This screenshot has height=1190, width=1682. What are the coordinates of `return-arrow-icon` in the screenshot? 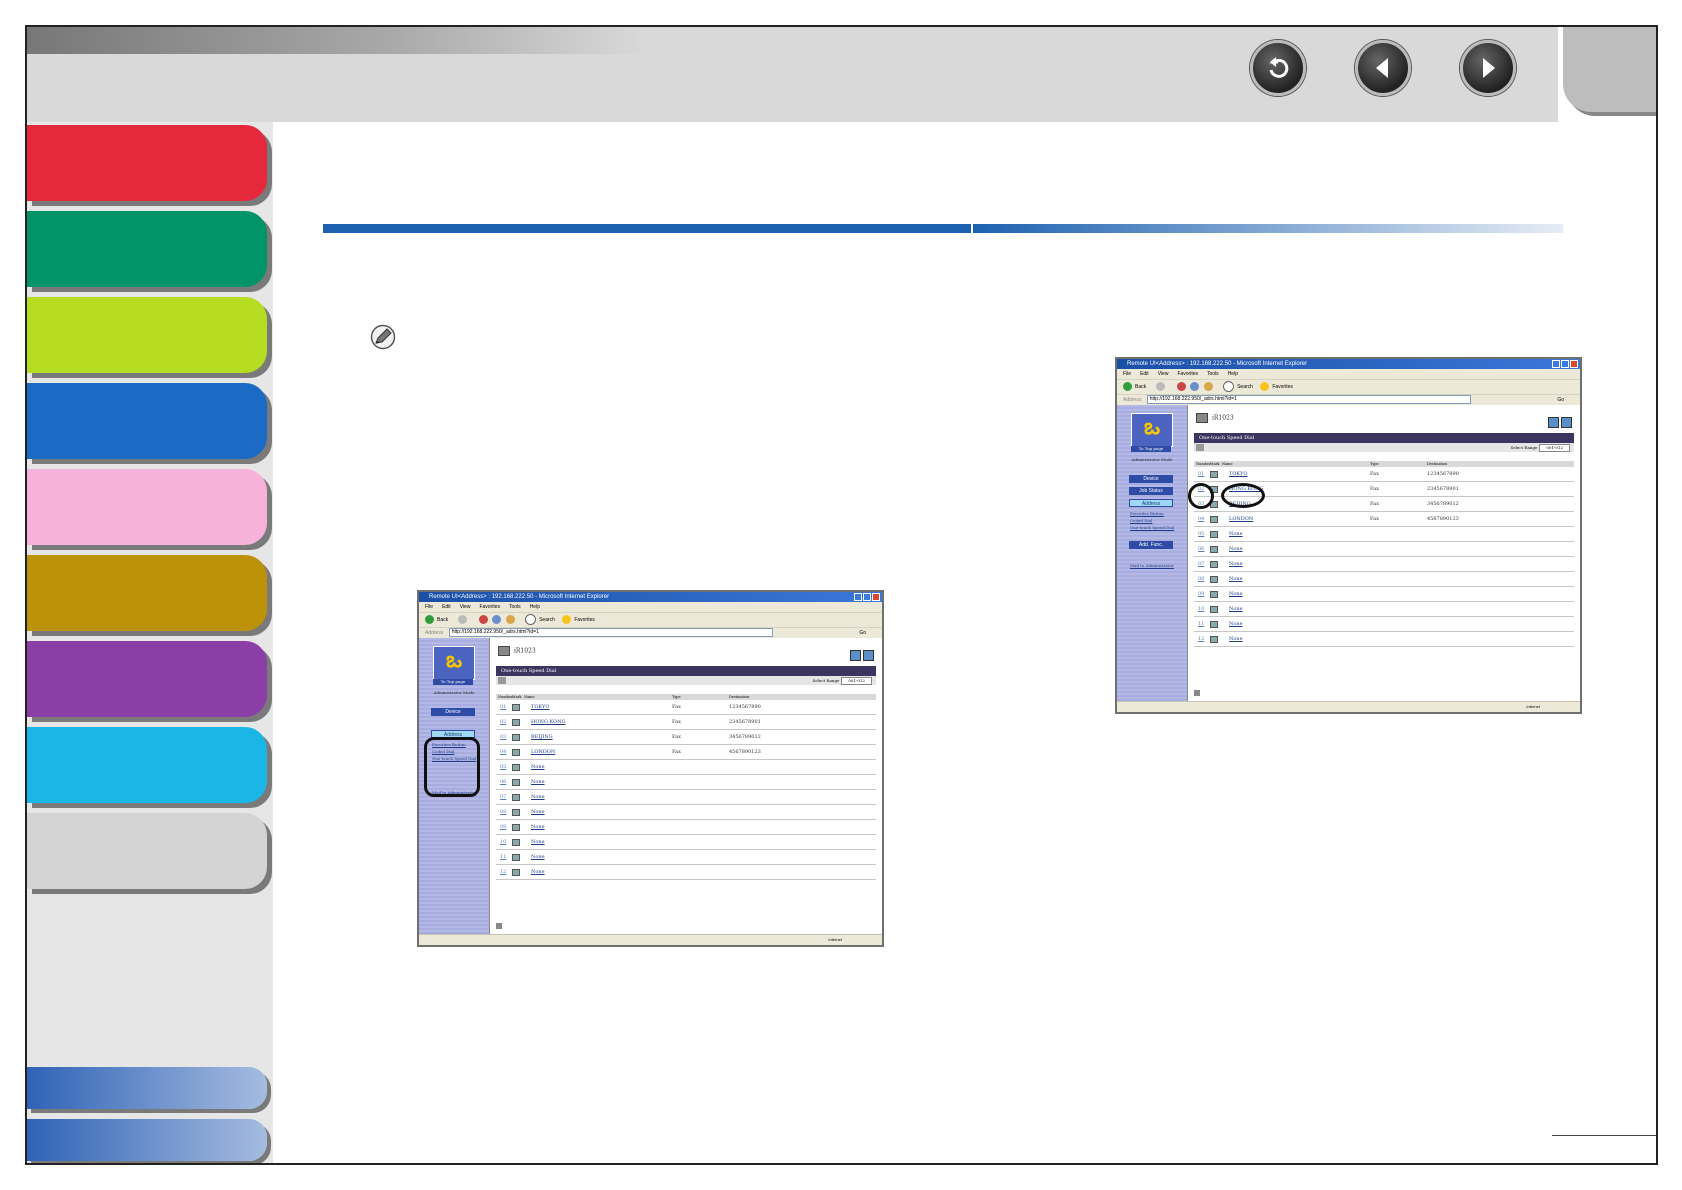 It's located at (1278, 68).